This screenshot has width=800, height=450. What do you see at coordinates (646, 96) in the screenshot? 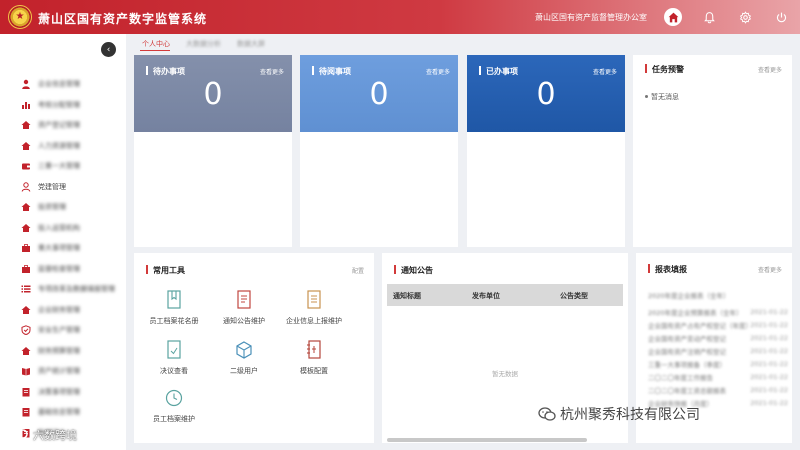
I see `bullet-dot` at bounding box center [646, 96].